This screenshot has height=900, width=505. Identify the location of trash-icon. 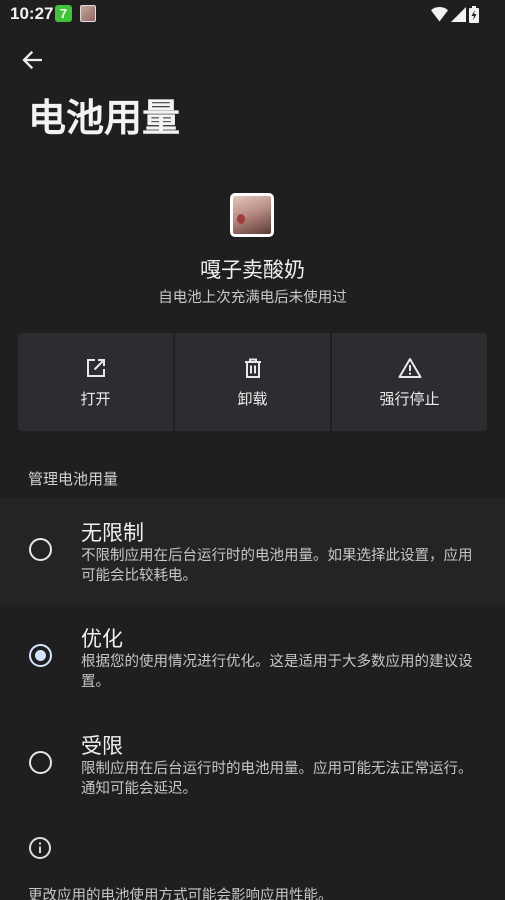
(252, 368).